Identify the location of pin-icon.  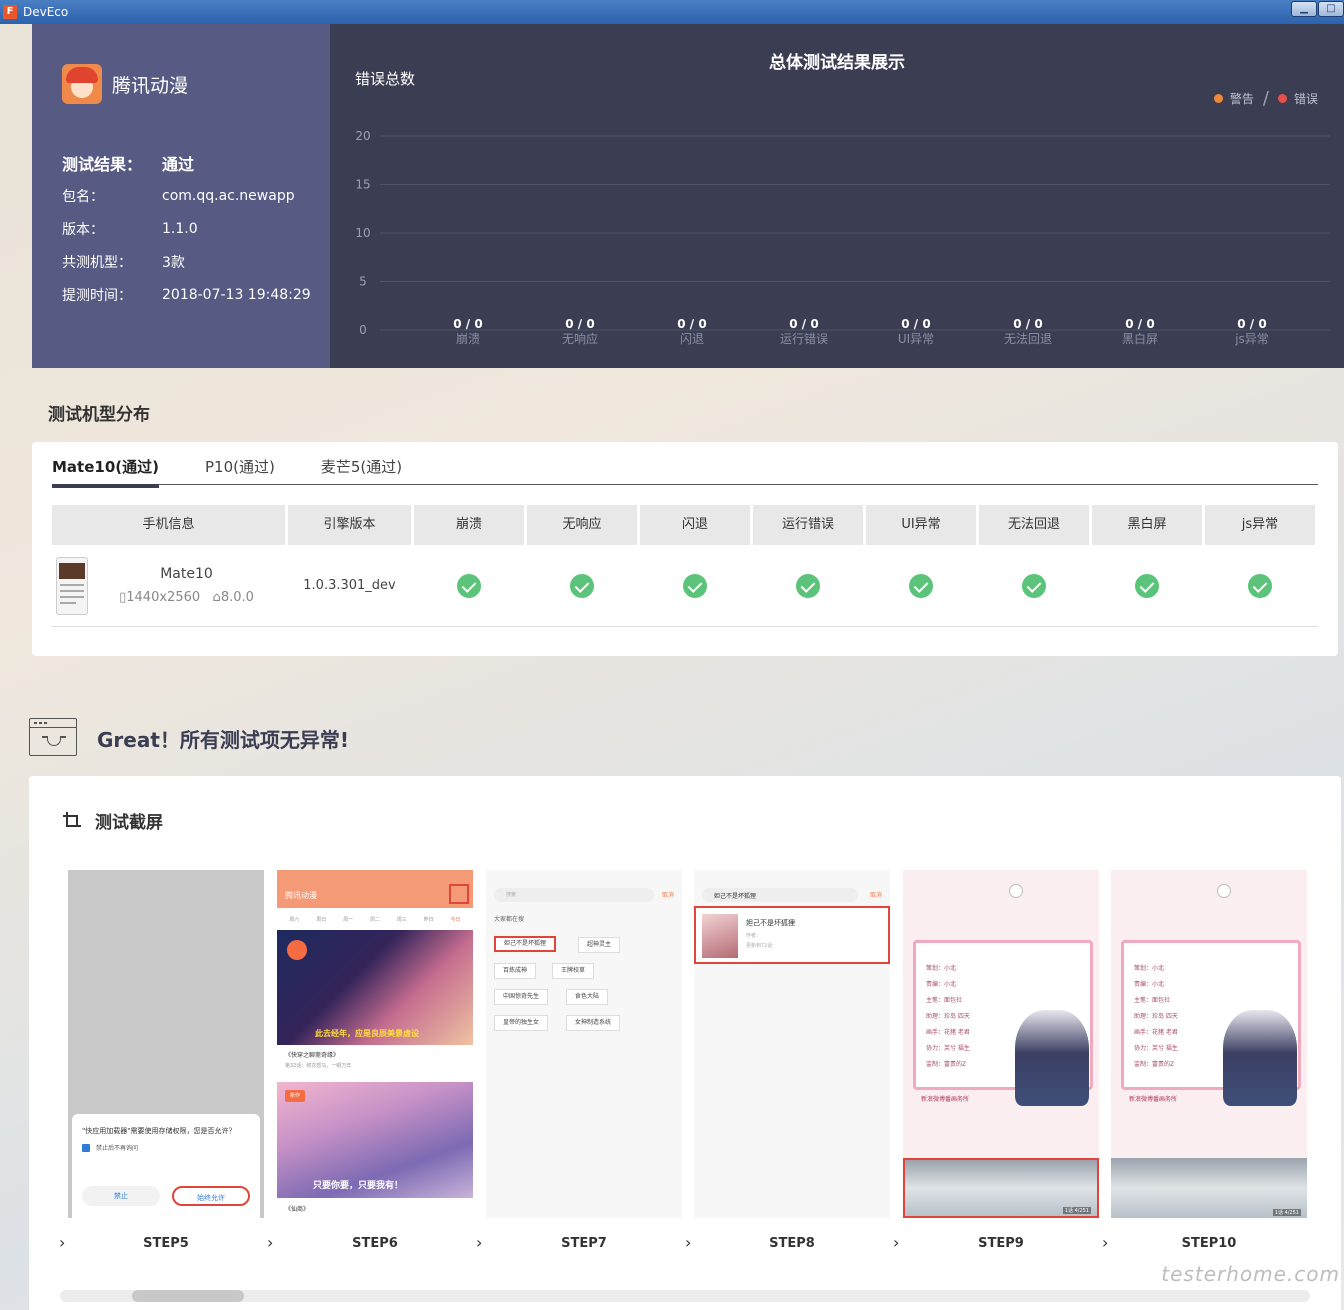
(1224, 891).